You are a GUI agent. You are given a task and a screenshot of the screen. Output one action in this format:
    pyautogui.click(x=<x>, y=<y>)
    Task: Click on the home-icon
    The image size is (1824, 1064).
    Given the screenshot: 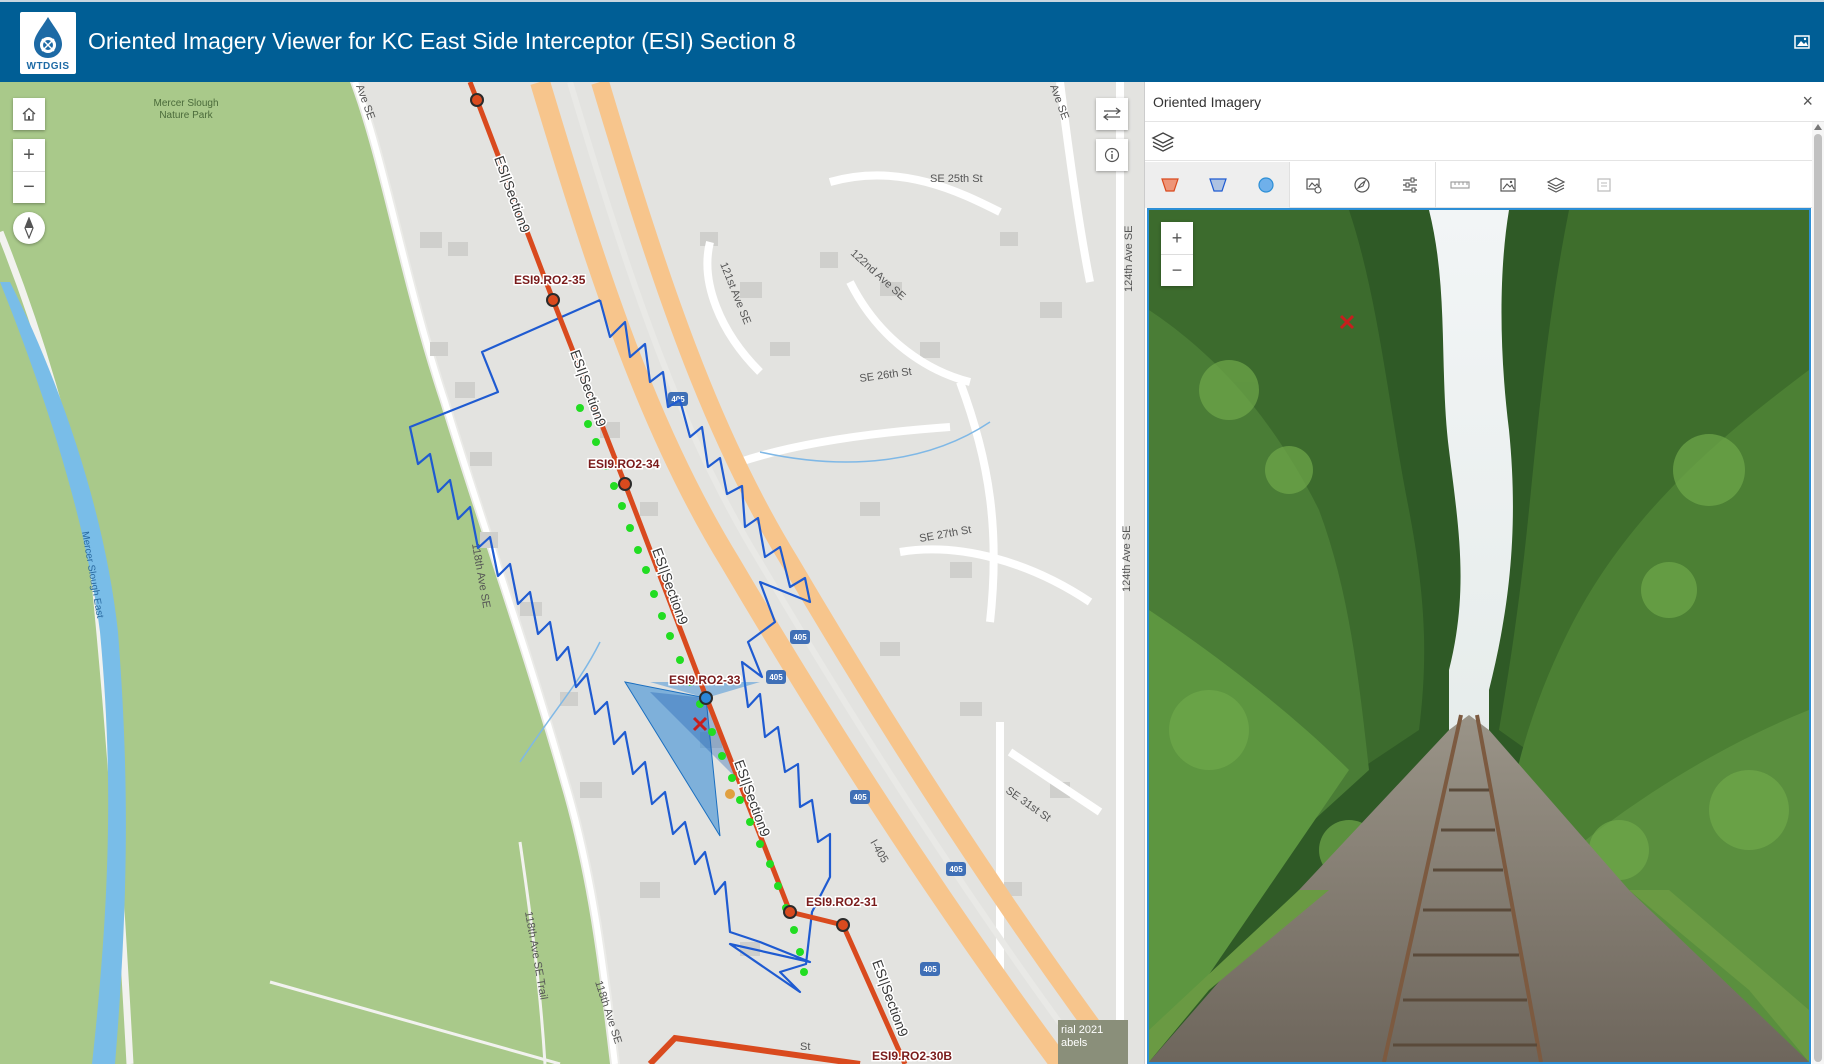 What is the action you would take?
    pyautogui.click(x=29, y=114)
    